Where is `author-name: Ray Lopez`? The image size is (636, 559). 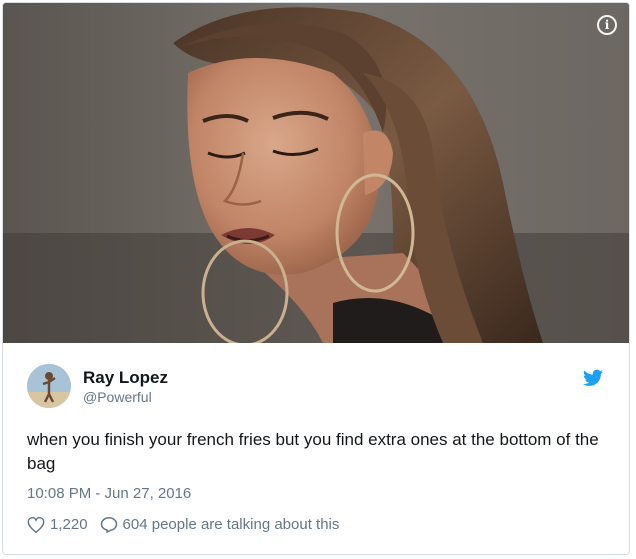
author-name: Ray Lopez is located at coordinates (125, 377).